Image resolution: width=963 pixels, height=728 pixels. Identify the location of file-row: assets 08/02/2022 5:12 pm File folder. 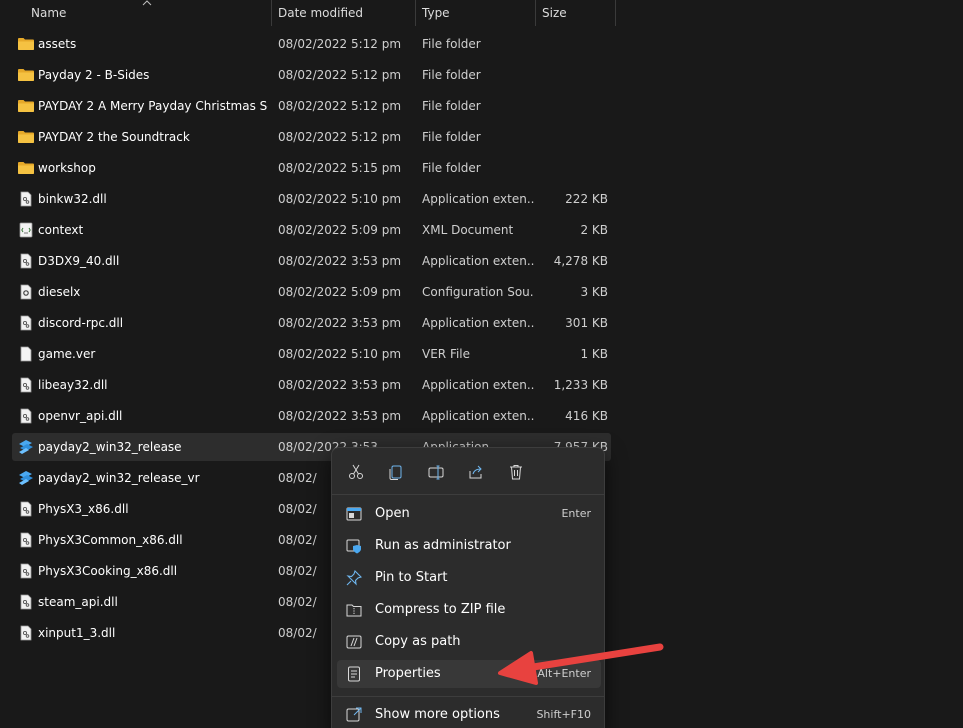
(311, 44).